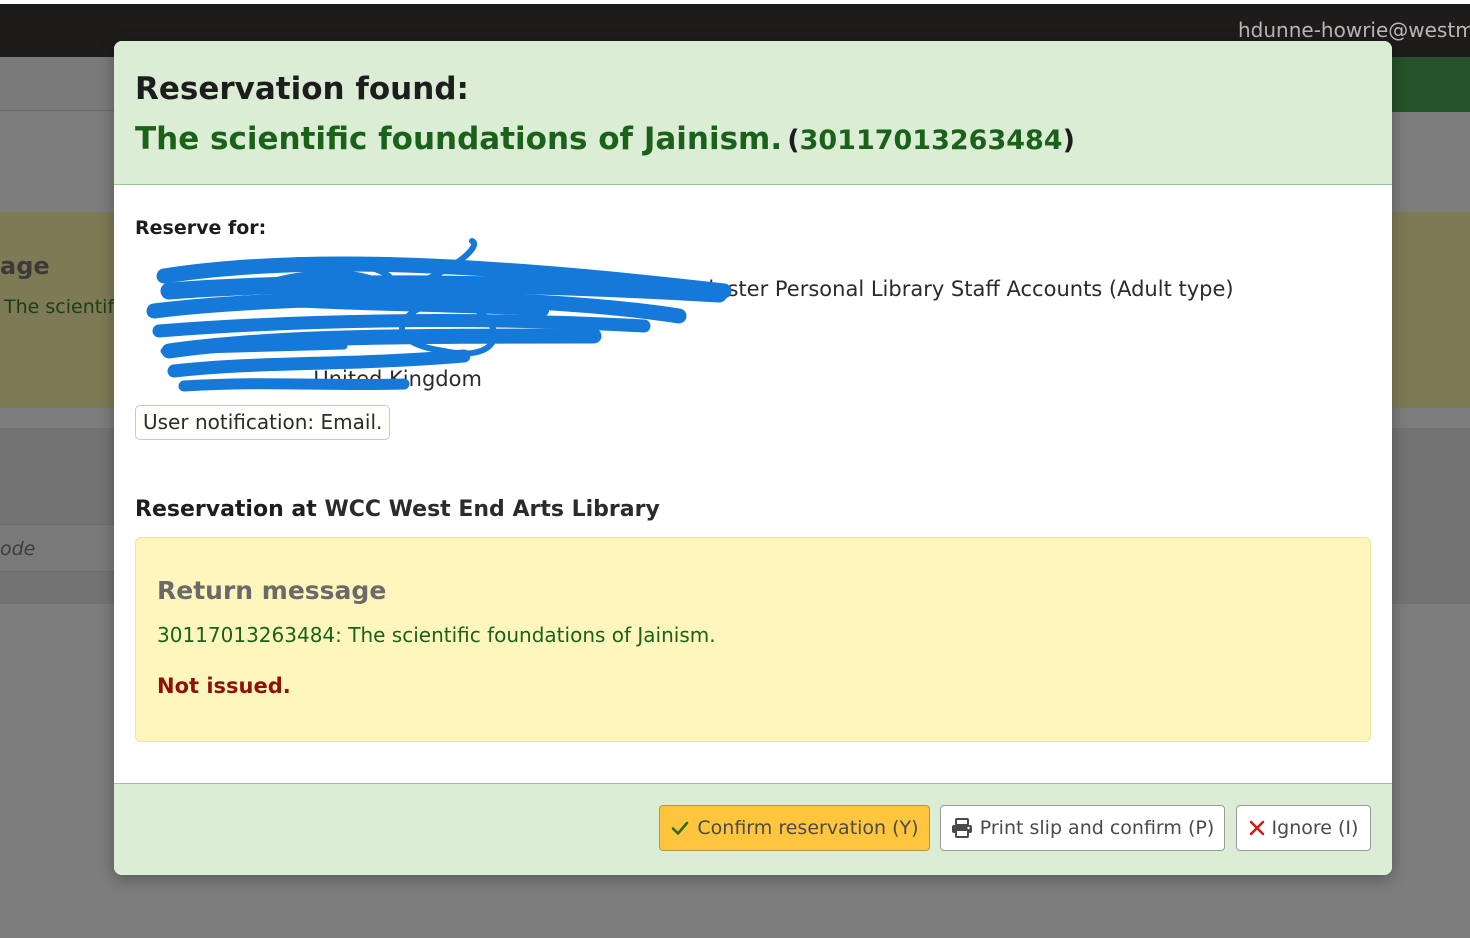 The height and width of the screenshot is (938, 1470). I want to click on nav-bar-accent, so click(1427, 84).